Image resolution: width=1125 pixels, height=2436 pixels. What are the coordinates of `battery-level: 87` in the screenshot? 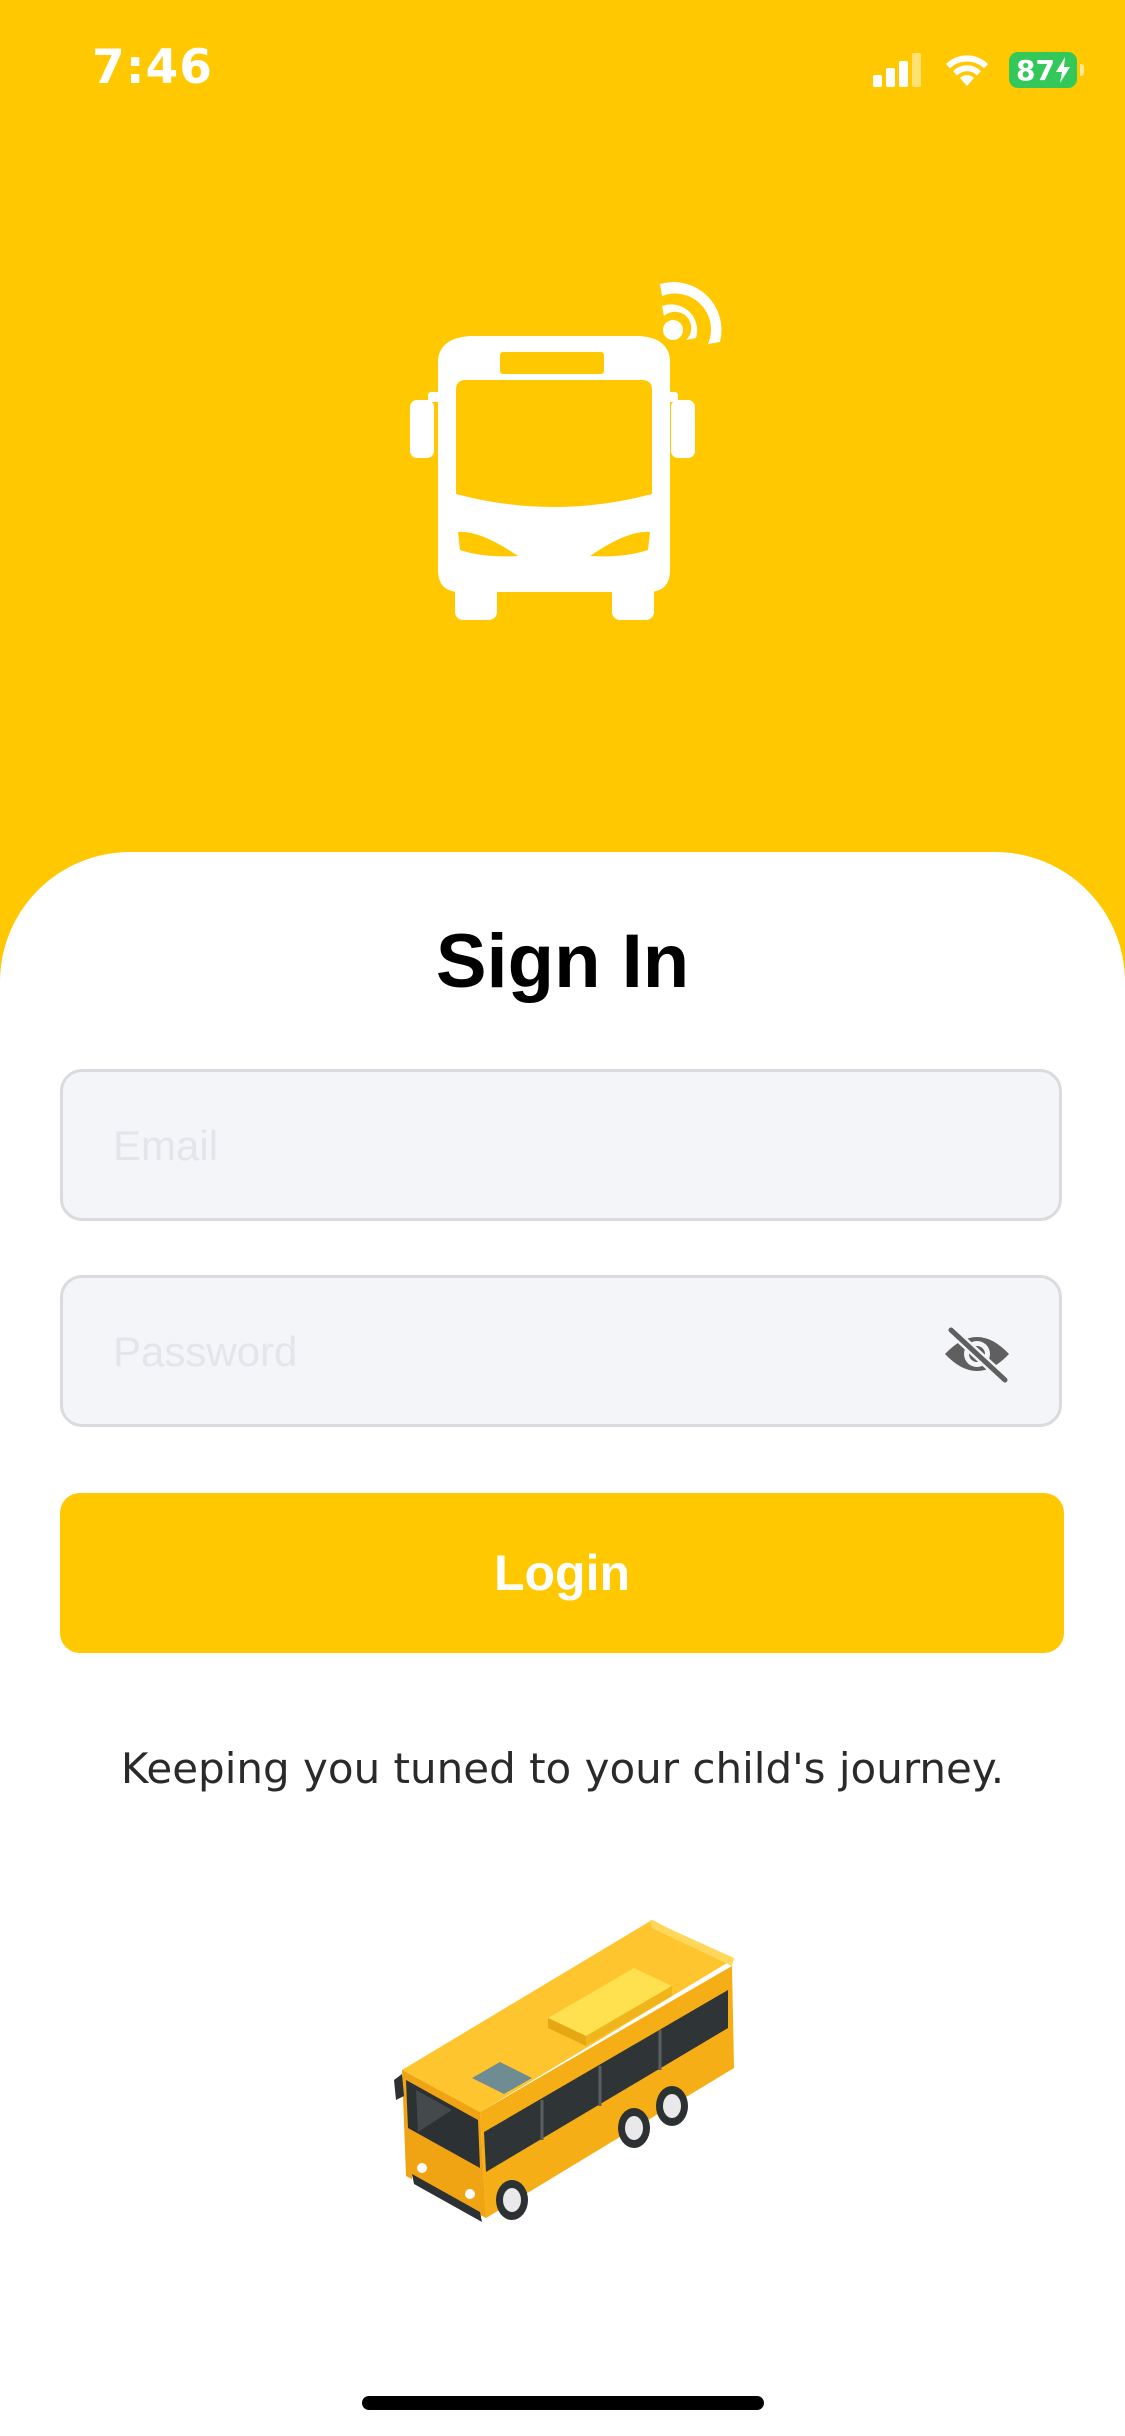 It's located at (1035, 70).